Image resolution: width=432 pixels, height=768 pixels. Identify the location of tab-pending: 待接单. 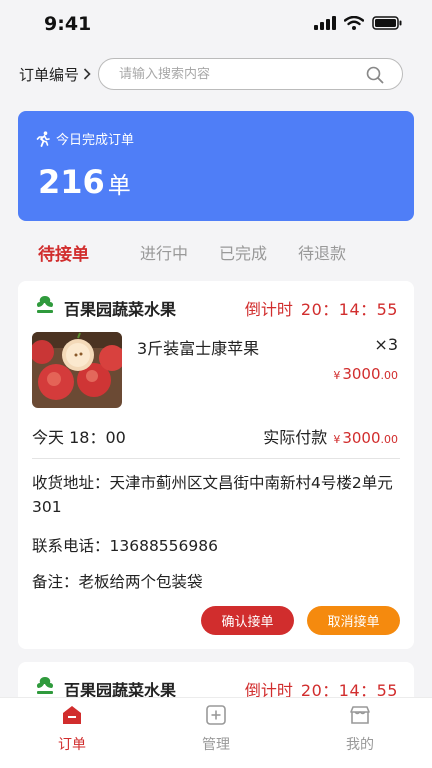
(63, 252).